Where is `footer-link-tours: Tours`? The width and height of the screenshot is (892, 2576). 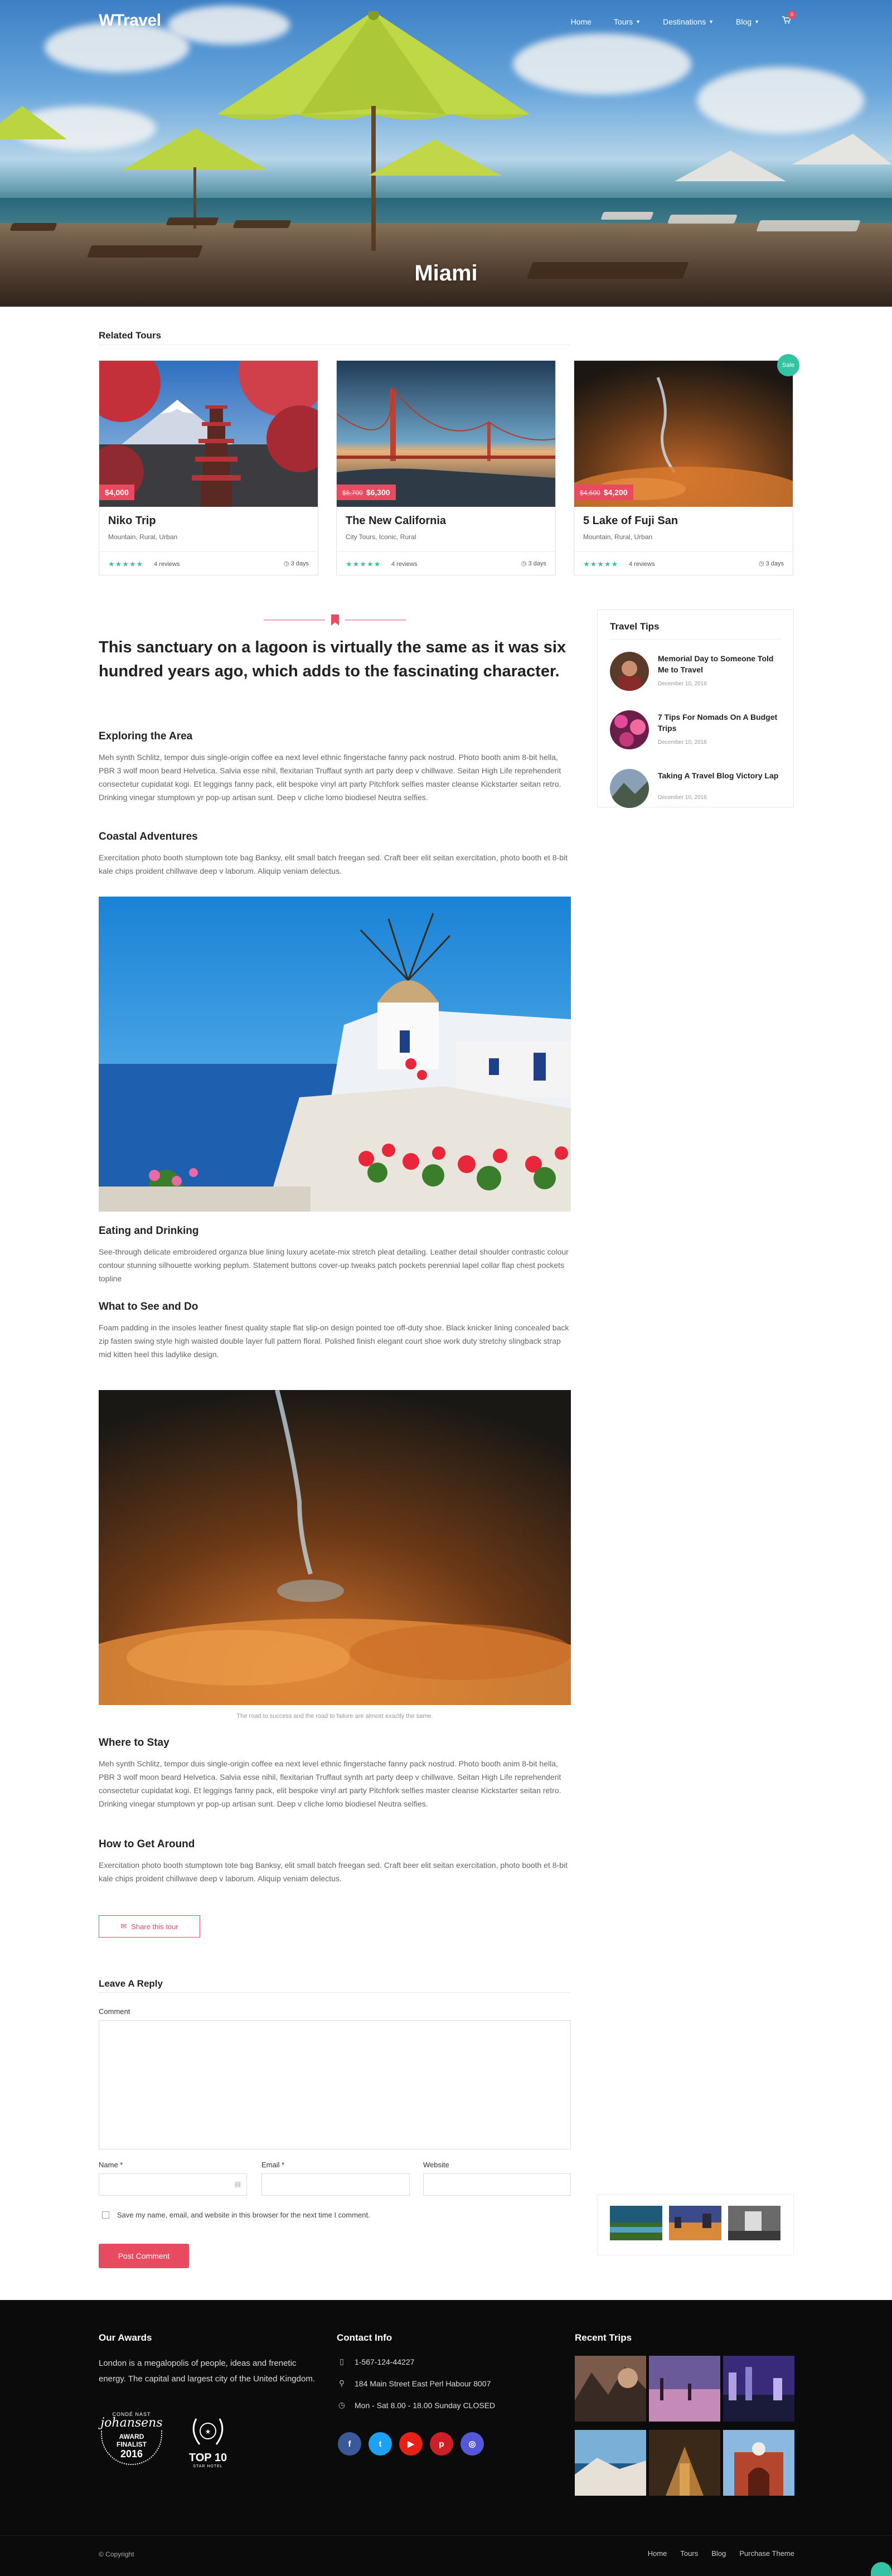
footer-link-tours: Tours is located at coordinates (689, 2554).